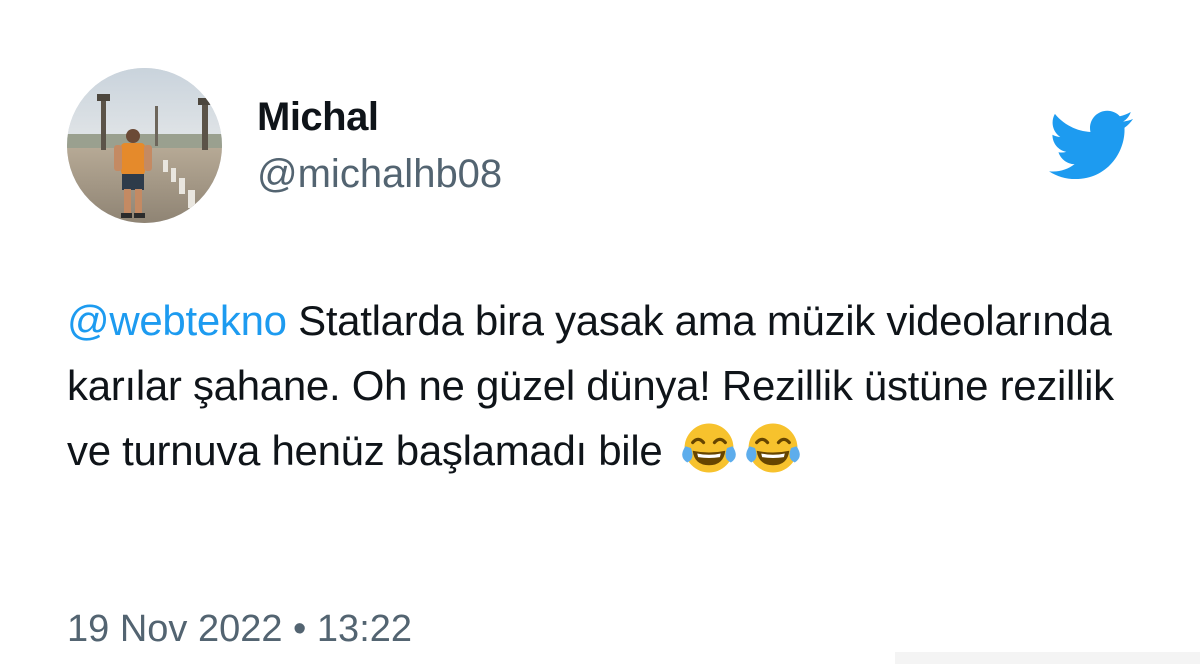 The image size is (1200, 664). Describe the element at coordinates (364, 629) in the screenshot. I see `tweet-time: 13:22` at that location.